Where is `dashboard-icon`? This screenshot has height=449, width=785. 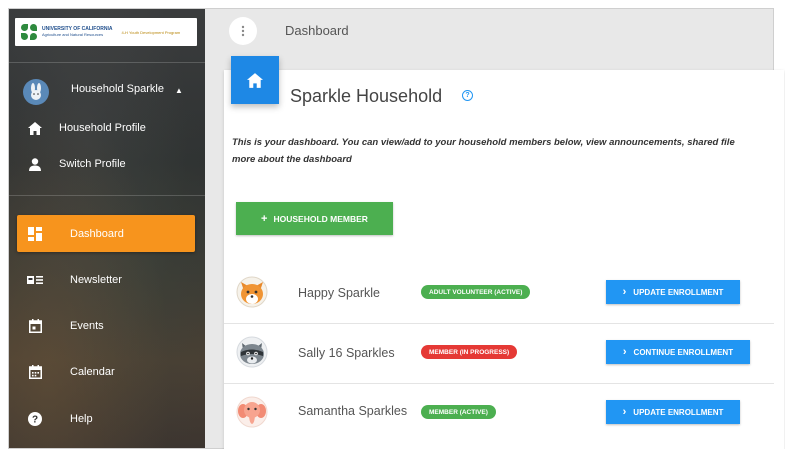 dashboard-icon is located at coordinates (35, 234).